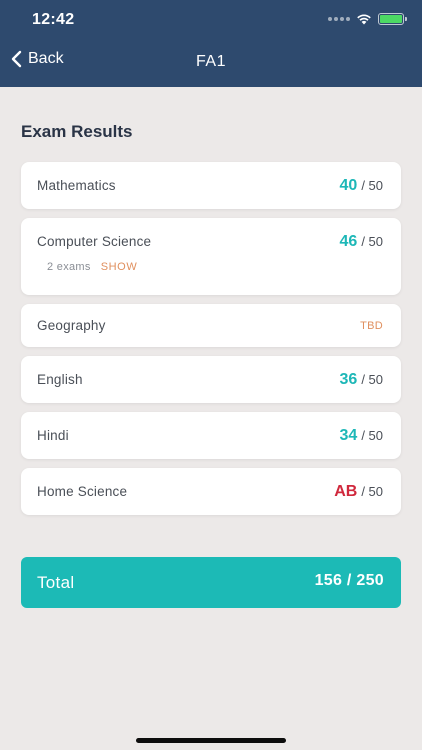 The height and width of the screenshot is (750, 422). I want to click on status-time: 12:42, so click(53, 19).